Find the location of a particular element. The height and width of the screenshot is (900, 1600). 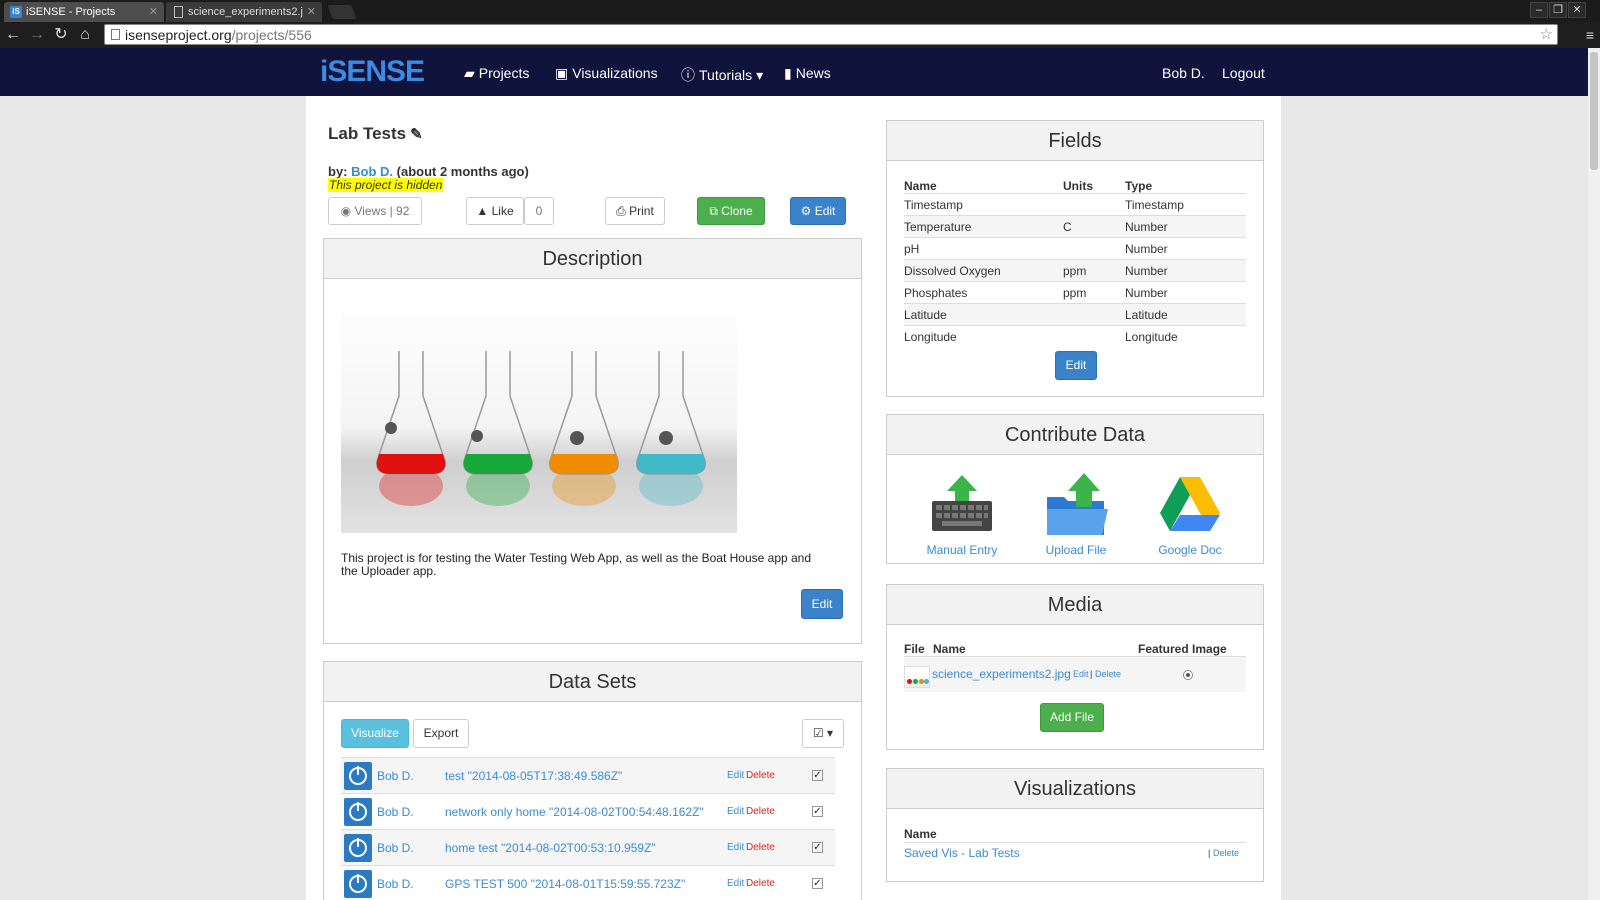

like-button: ▲ Like is located at coordinates (495, 211).